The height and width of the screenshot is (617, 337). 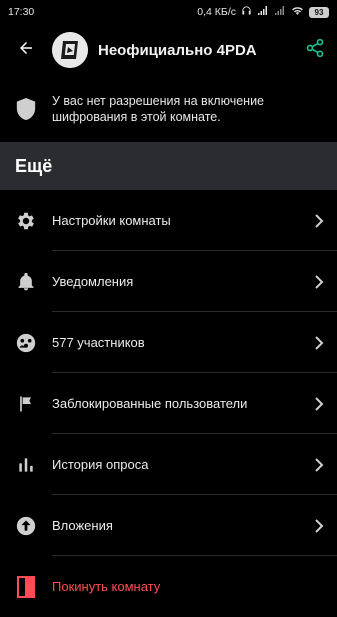 What do you see at coordinates (297, 12) in the screenshot?
I see `wifi-icon` at bounding box center [297, 12].